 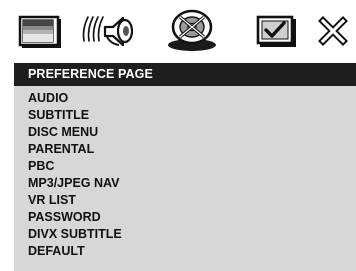 I want to click on tab-disc, so click(x=192, y=31).